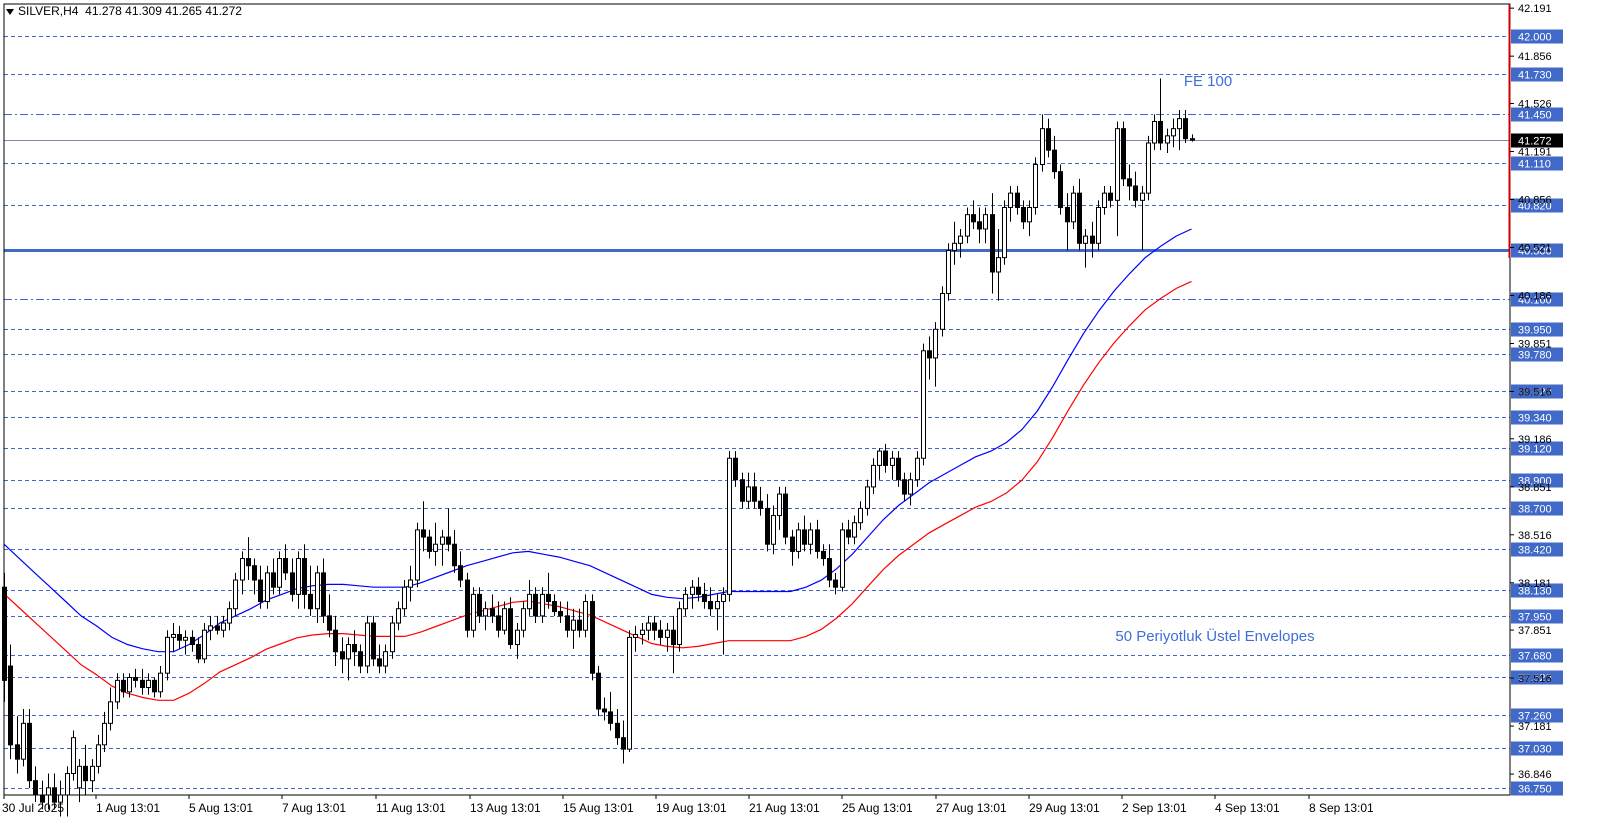 The width and height of the screenshot is (1614, 840). Describe the element at coordinates (33, 808) in the screenshot. I see `x-tick-label: 30 Jul 2025` at that location.